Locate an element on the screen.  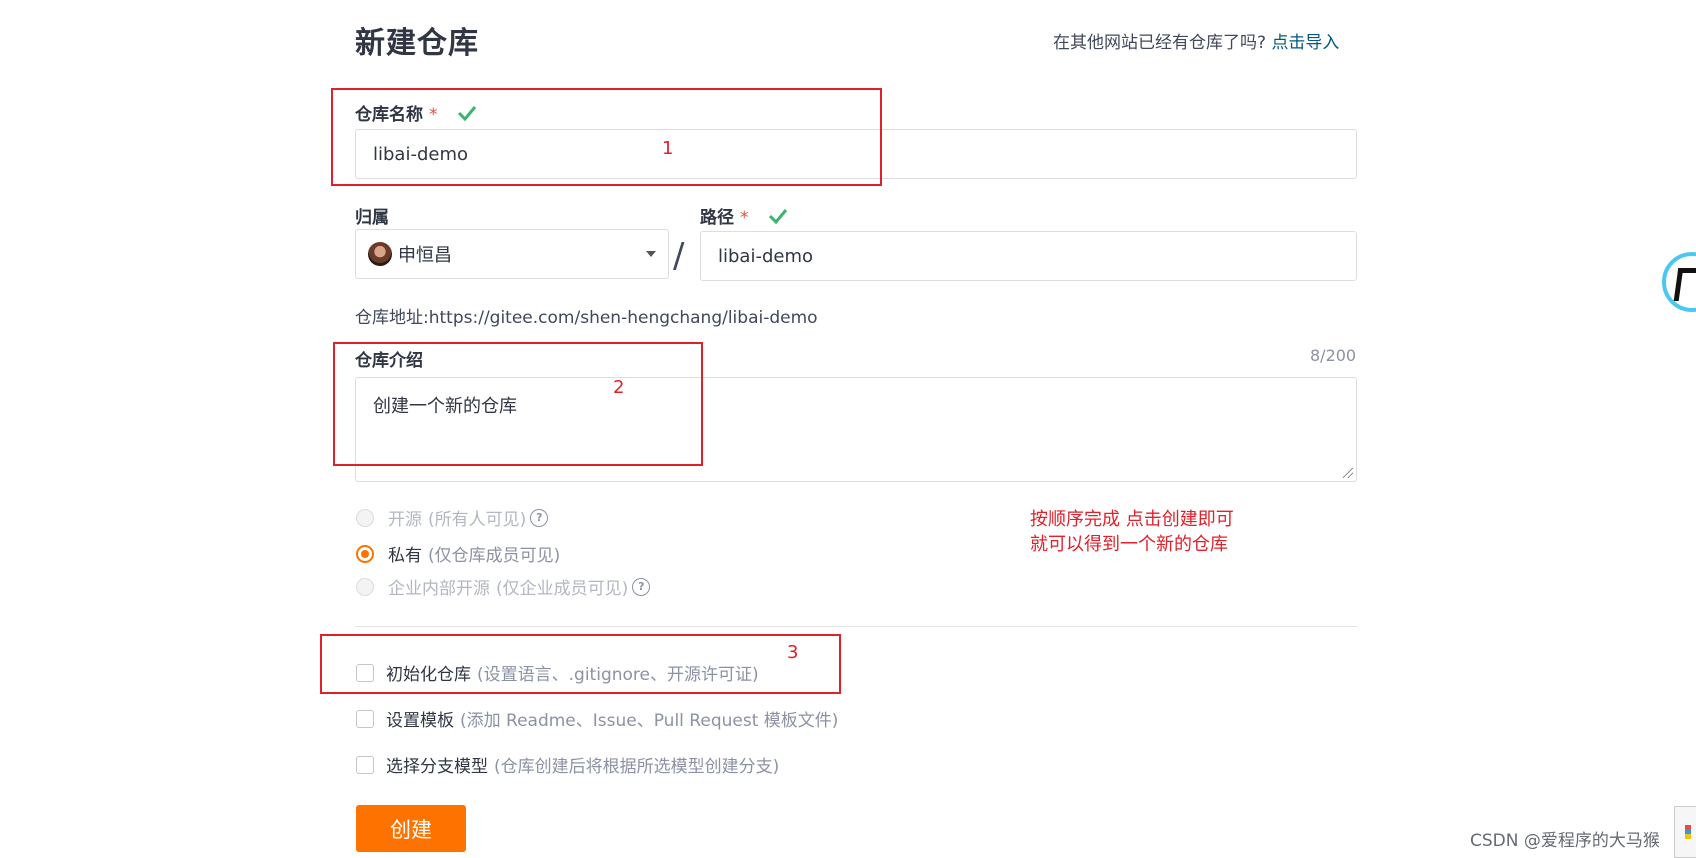
create-button: 创建 is located at coordinates (411, 828).